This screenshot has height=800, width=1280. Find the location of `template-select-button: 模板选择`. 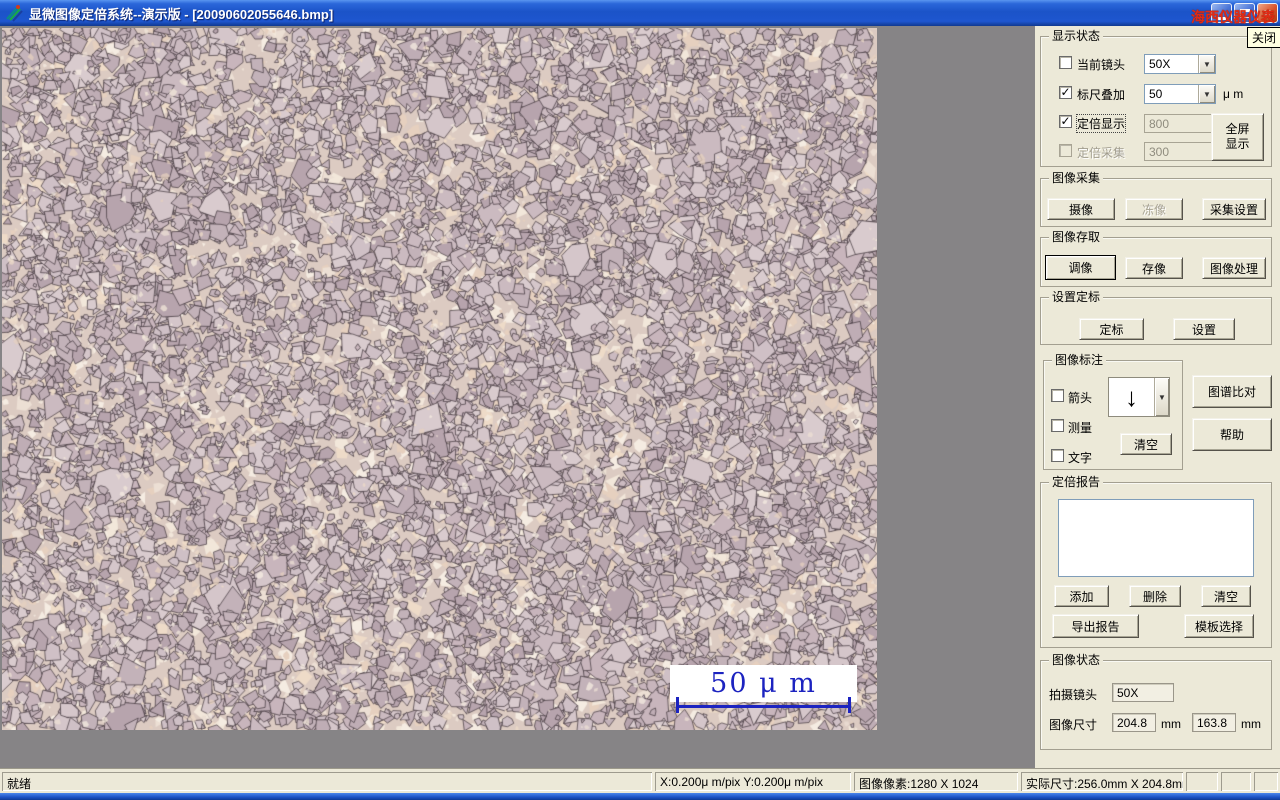

template-select-button: 模板选择 is located at coordinates (1219, 626).